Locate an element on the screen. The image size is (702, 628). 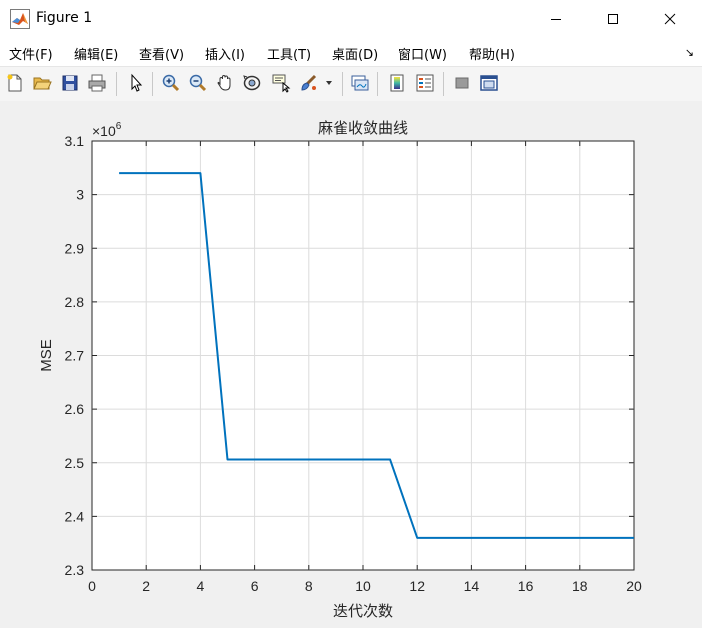
select-tool-button is located at coordinates (136, 83).